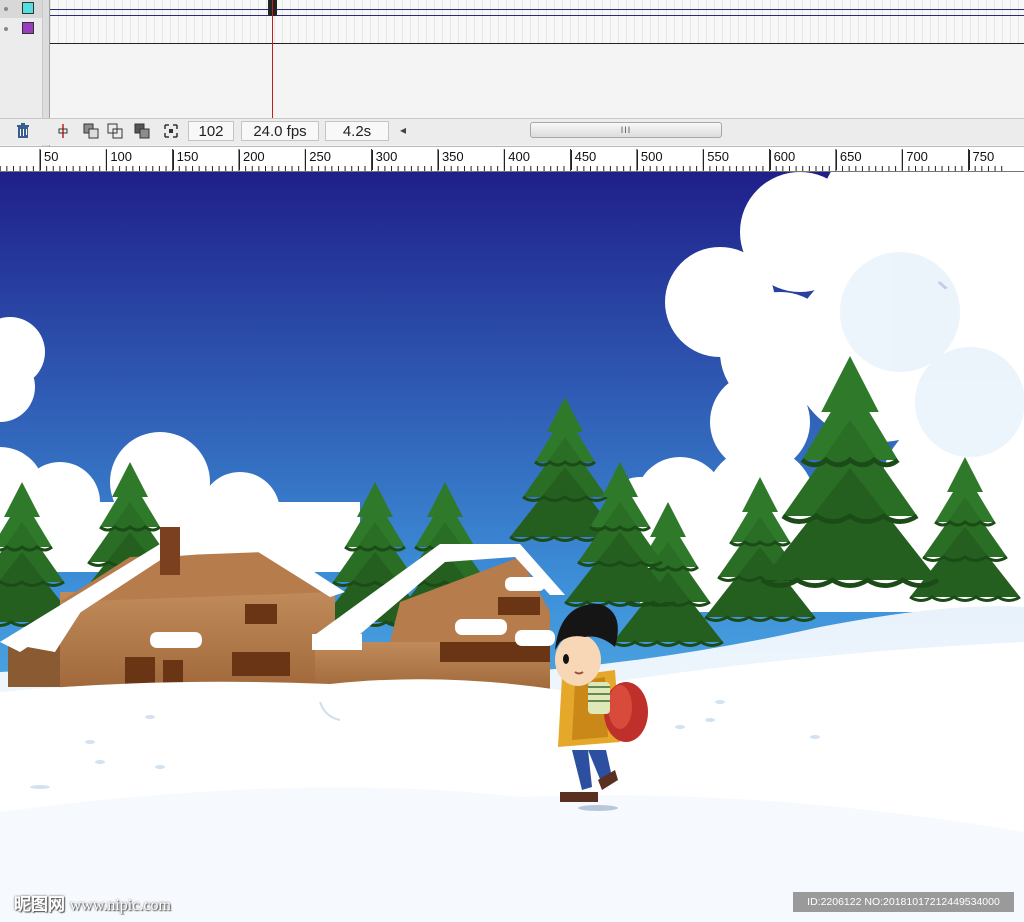 Image resolution: width=1024 pixels, height=922 pixels. I want to click on watermark-logo: 昵图网 www.nipic.com, so click(92, 902).